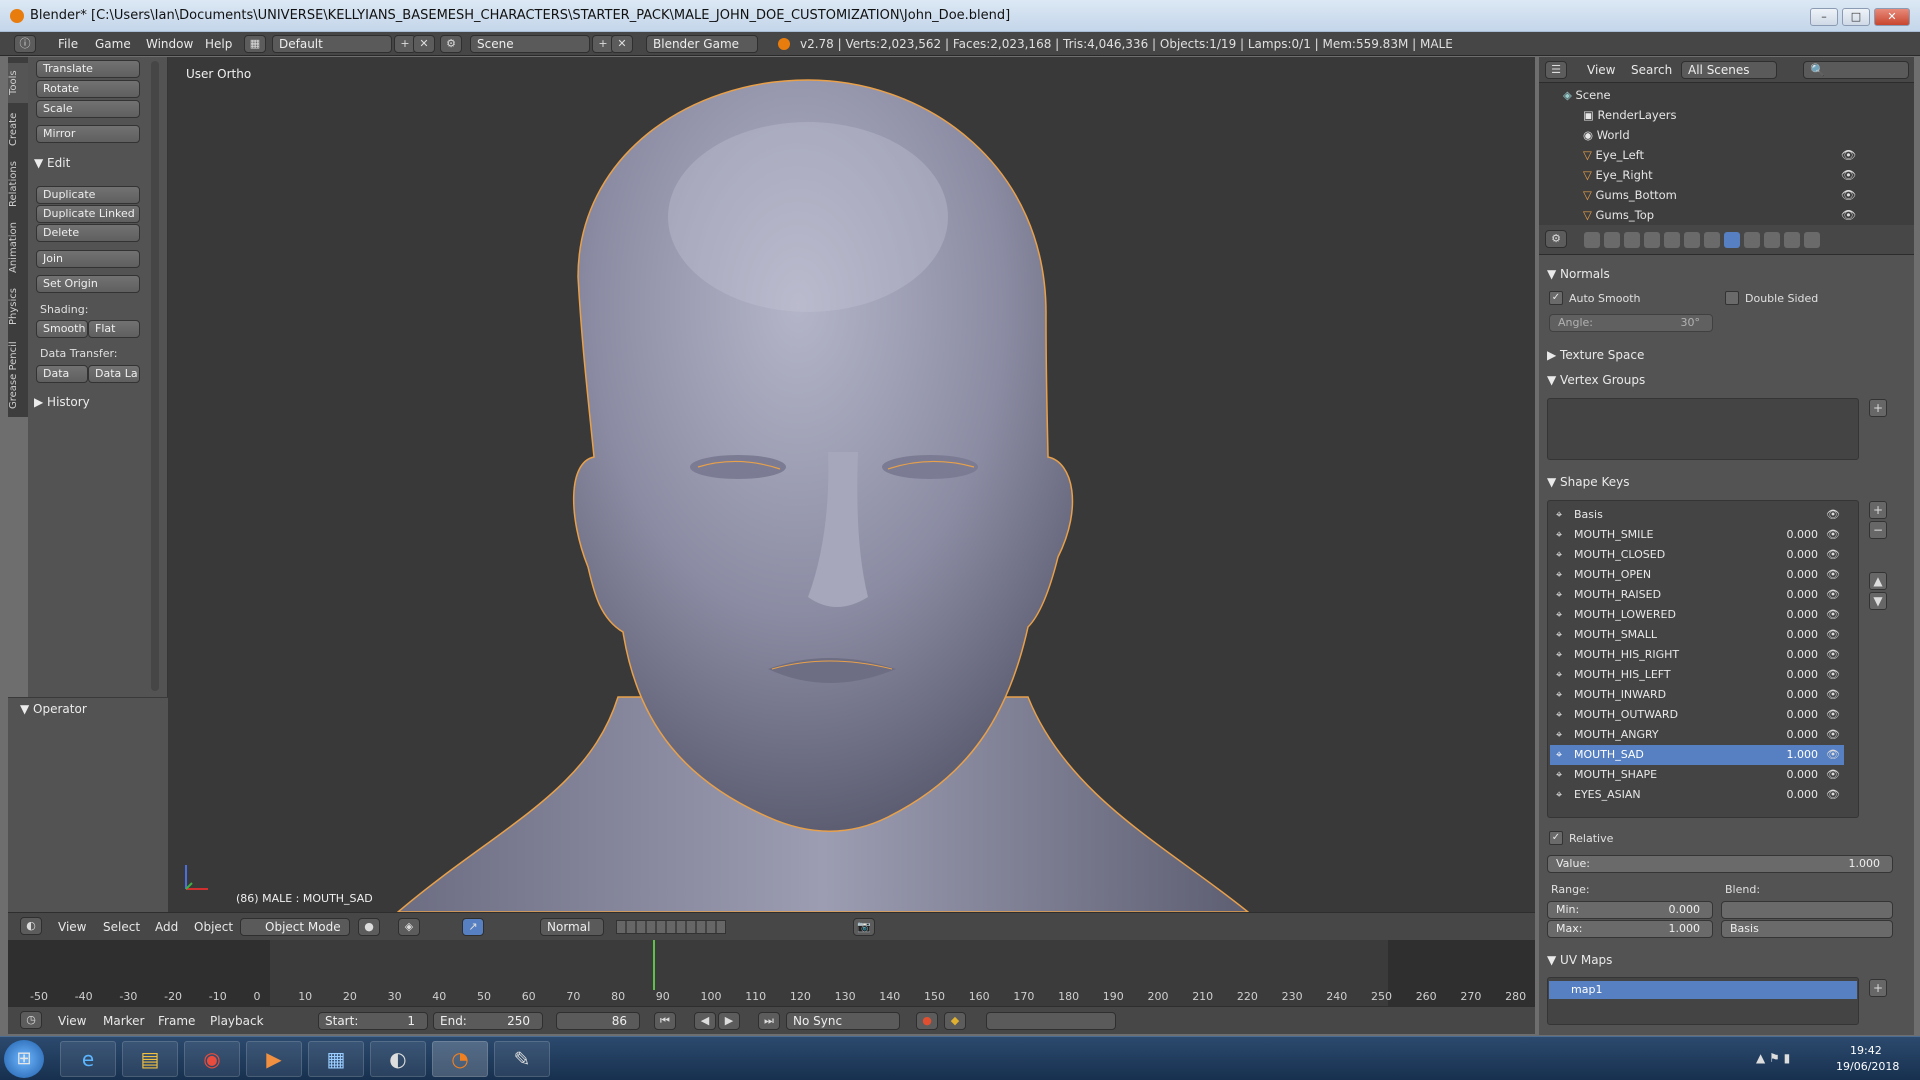 This screenshot has height=1080, width=1920. What do you see at coordinates (598, 1021) in the screenshot?
I see `current-frame-field: 86` at bounding box center [598, 1021].